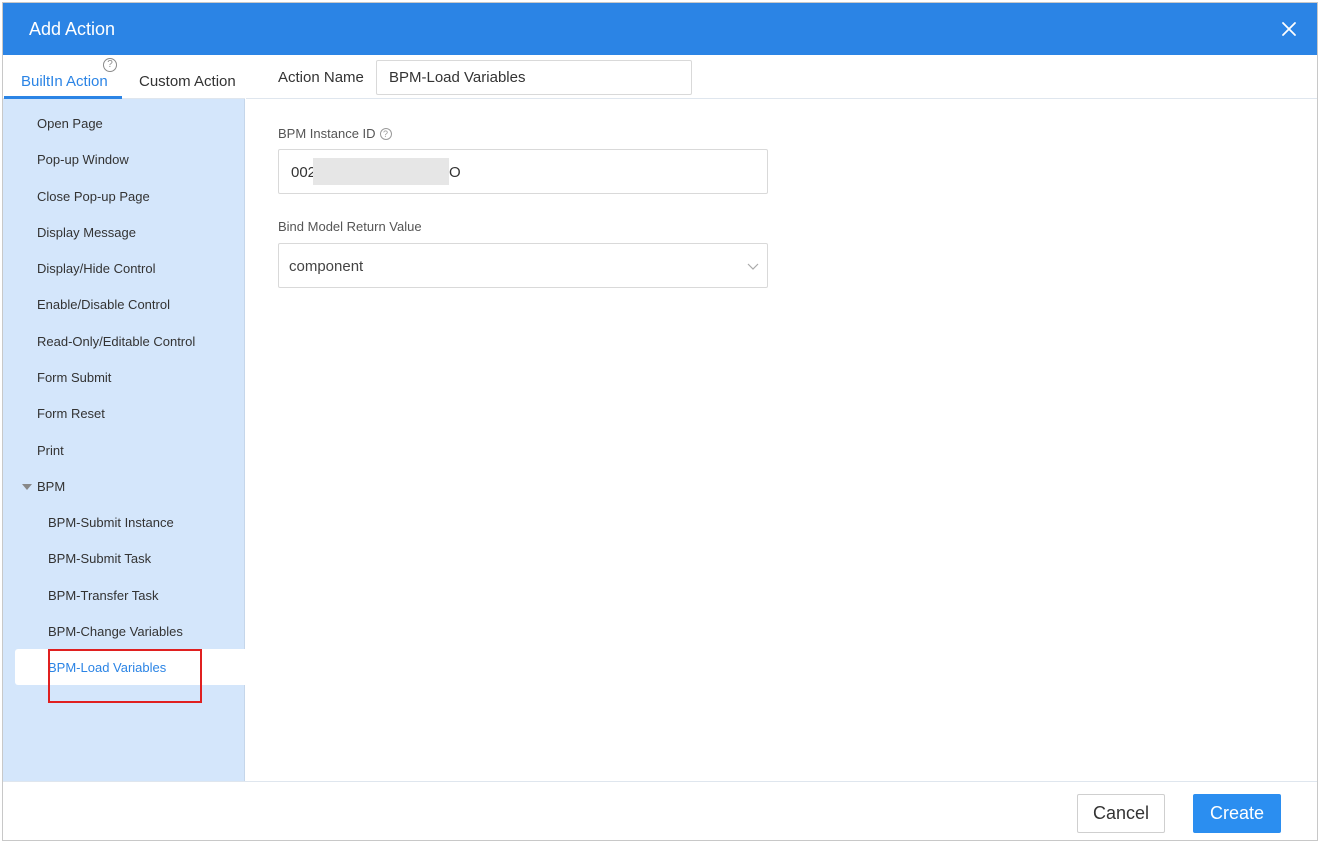 Image resolution: width=1318 pixels, height=841 pixels. I want to click on tab-builtin-action: BuiltIn Action, so click(64, 82).